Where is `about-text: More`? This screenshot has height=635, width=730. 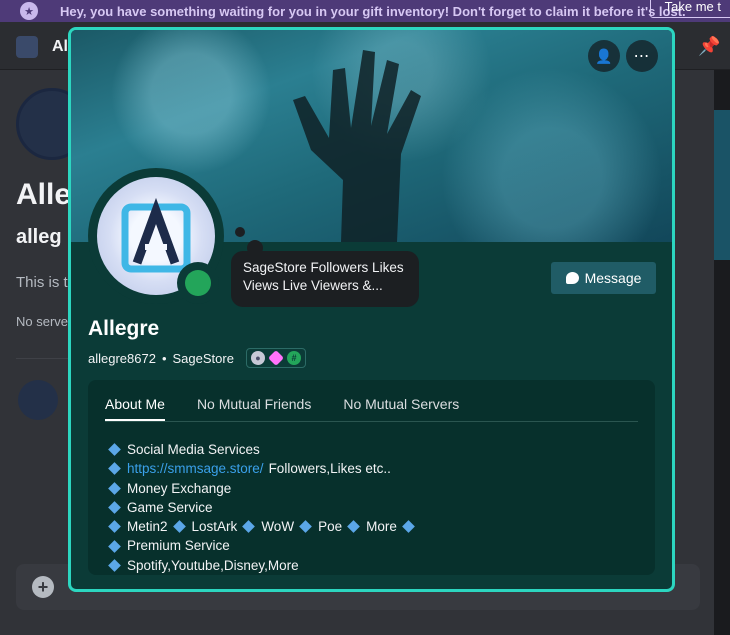 about-text: More is located at coordinates (381, 527).